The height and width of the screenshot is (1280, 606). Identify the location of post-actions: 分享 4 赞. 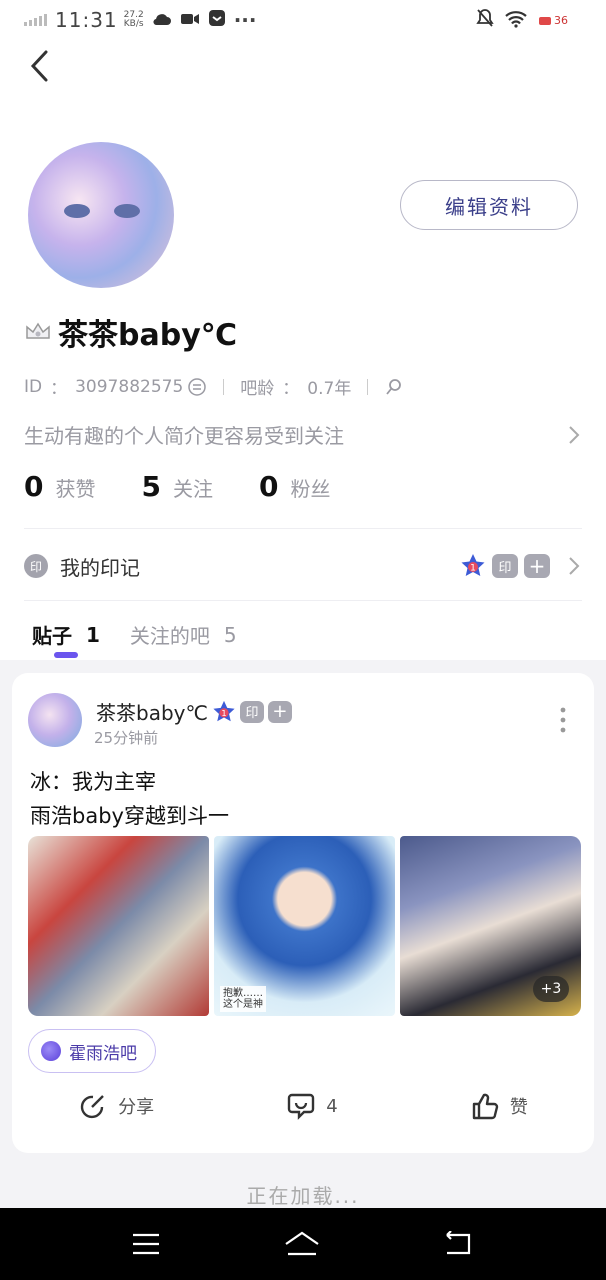
(303, 1106).